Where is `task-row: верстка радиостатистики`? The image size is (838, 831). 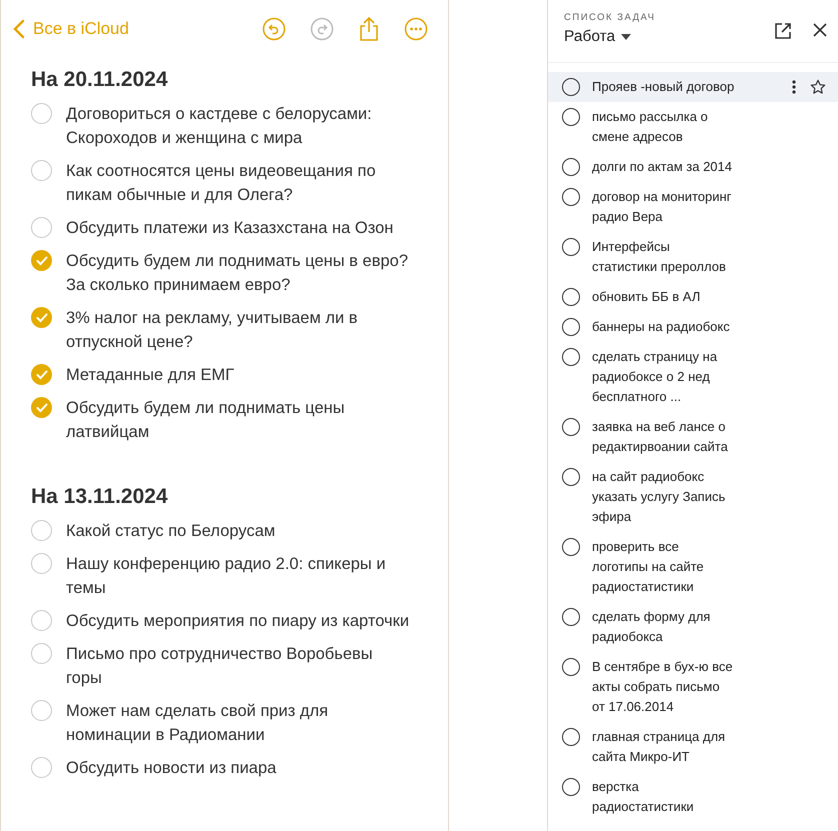 task-row: верстка радиостатистики is located at coordinates (693, 797).